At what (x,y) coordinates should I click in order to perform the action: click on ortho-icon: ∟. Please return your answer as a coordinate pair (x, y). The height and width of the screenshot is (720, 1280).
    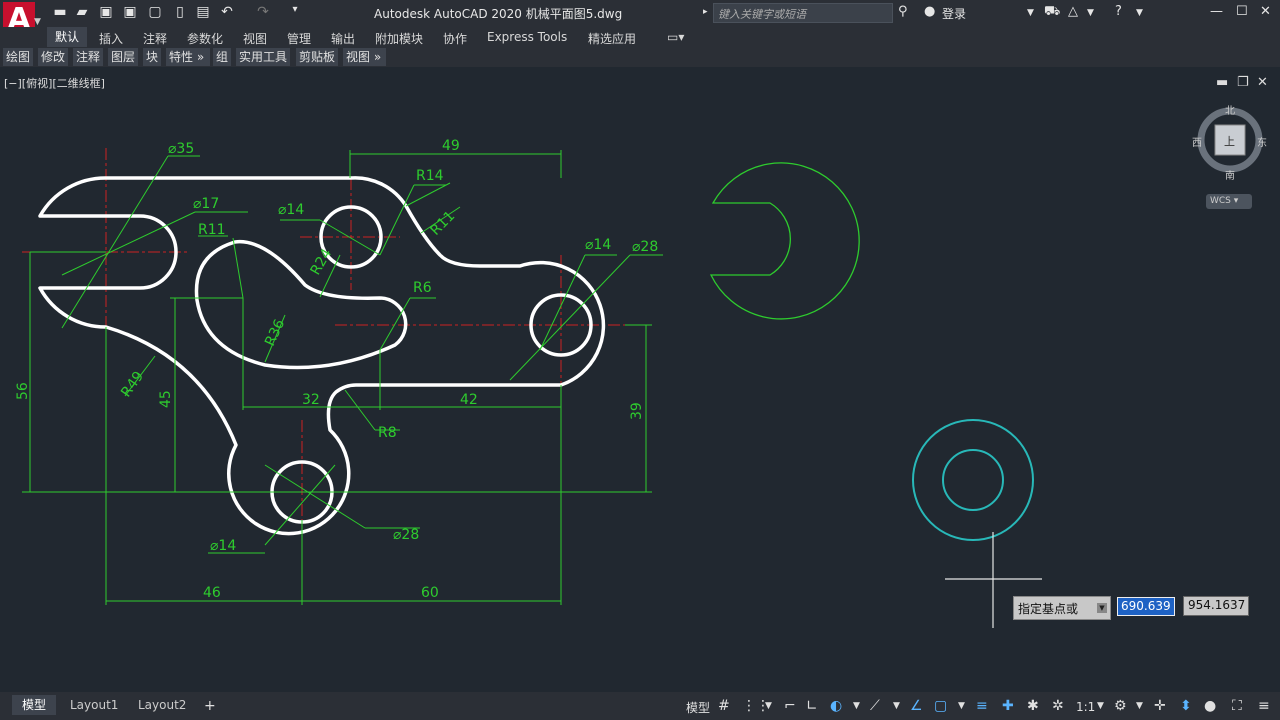
    Looking at the image, I should click on (812, 706).